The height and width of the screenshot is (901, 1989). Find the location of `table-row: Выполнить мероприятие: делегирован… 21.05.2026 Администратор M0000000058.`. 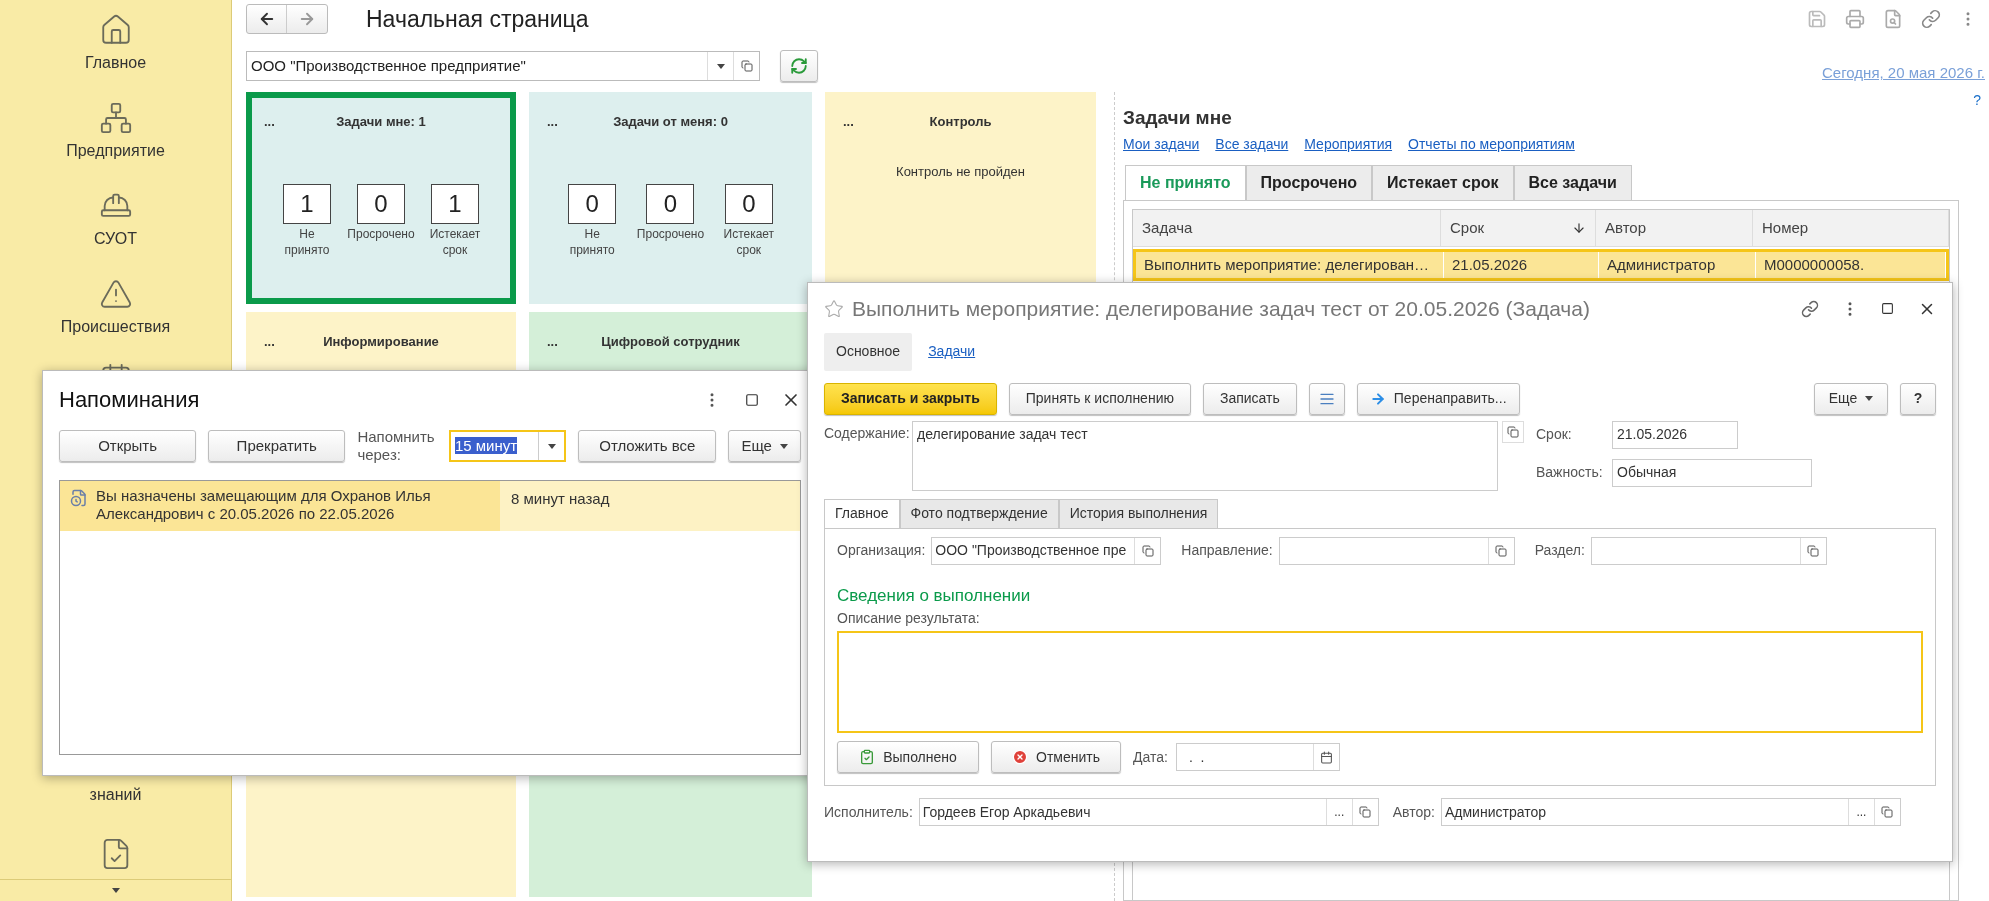

table-row: Выполнить мероприятие: делегирован… 21.05.2026 Администратор M0000000058. is located at coordinates (1541, 265).